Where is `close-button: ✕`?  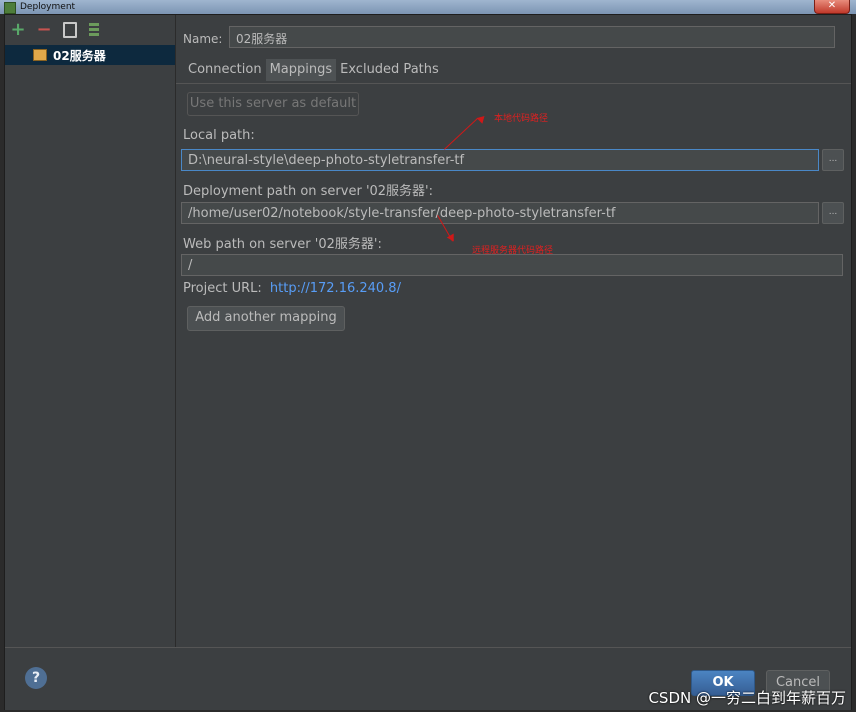
close-button: ✕ is located at coordinates (832, 7).